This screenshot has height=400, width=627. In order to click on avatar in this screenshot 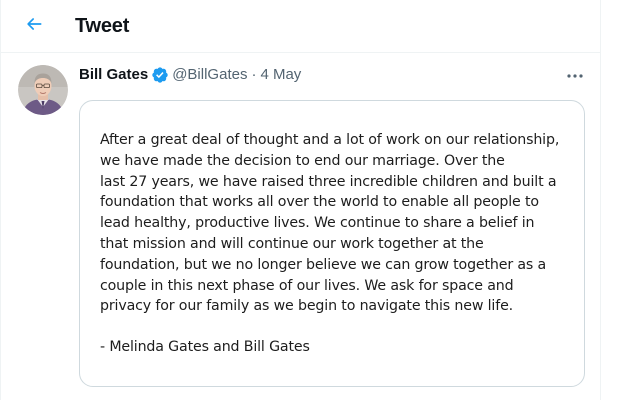, I will do `click(43, 90)`.